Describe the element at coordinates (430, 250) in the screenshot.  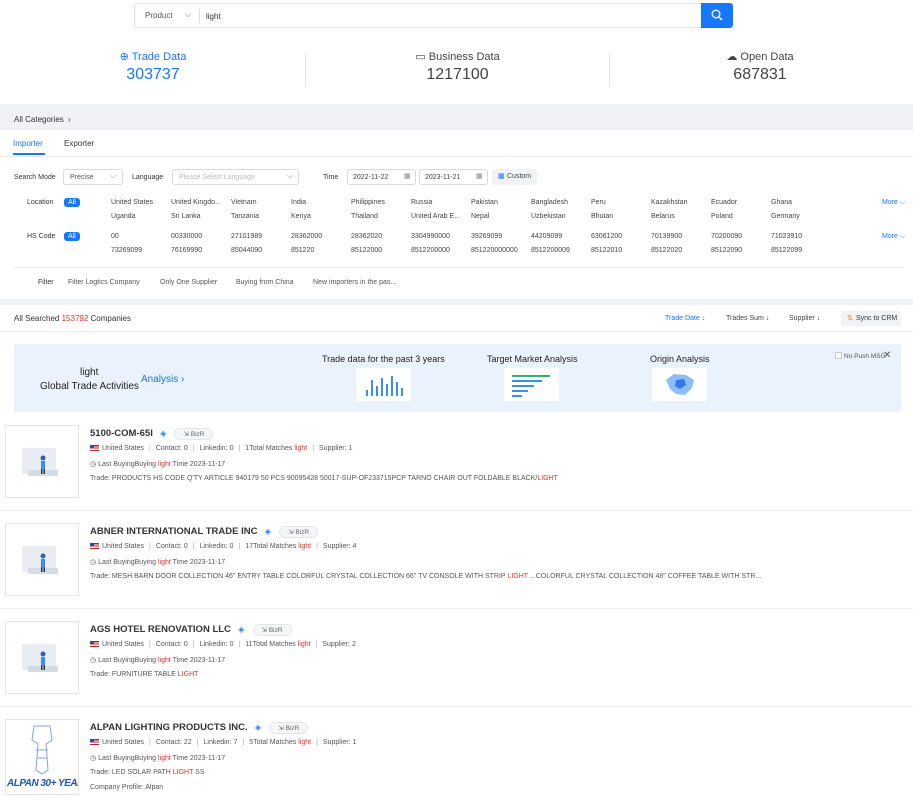
I see `hscode-option: 8512200000` at that location.